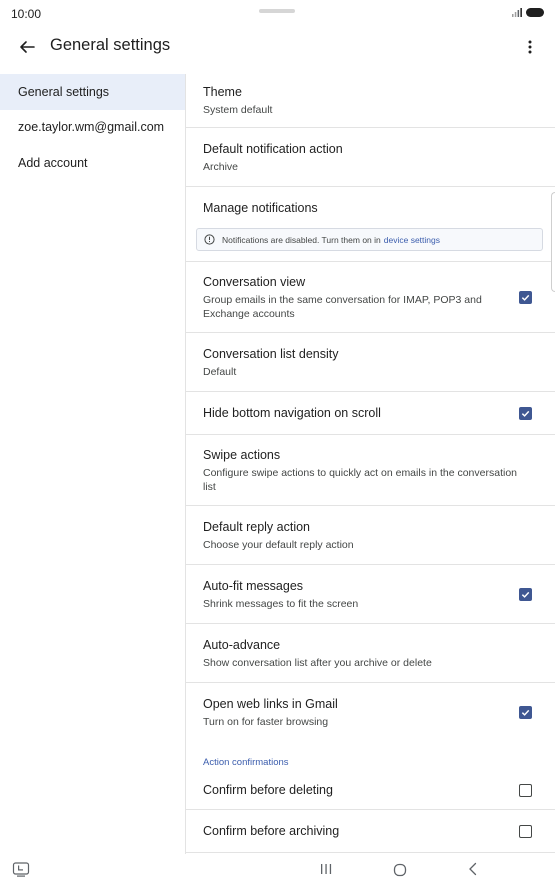 This screenshot has width=555, height=888. I want to click on setting-title: Hide bottom navigation on scroll, so click(292, 412).